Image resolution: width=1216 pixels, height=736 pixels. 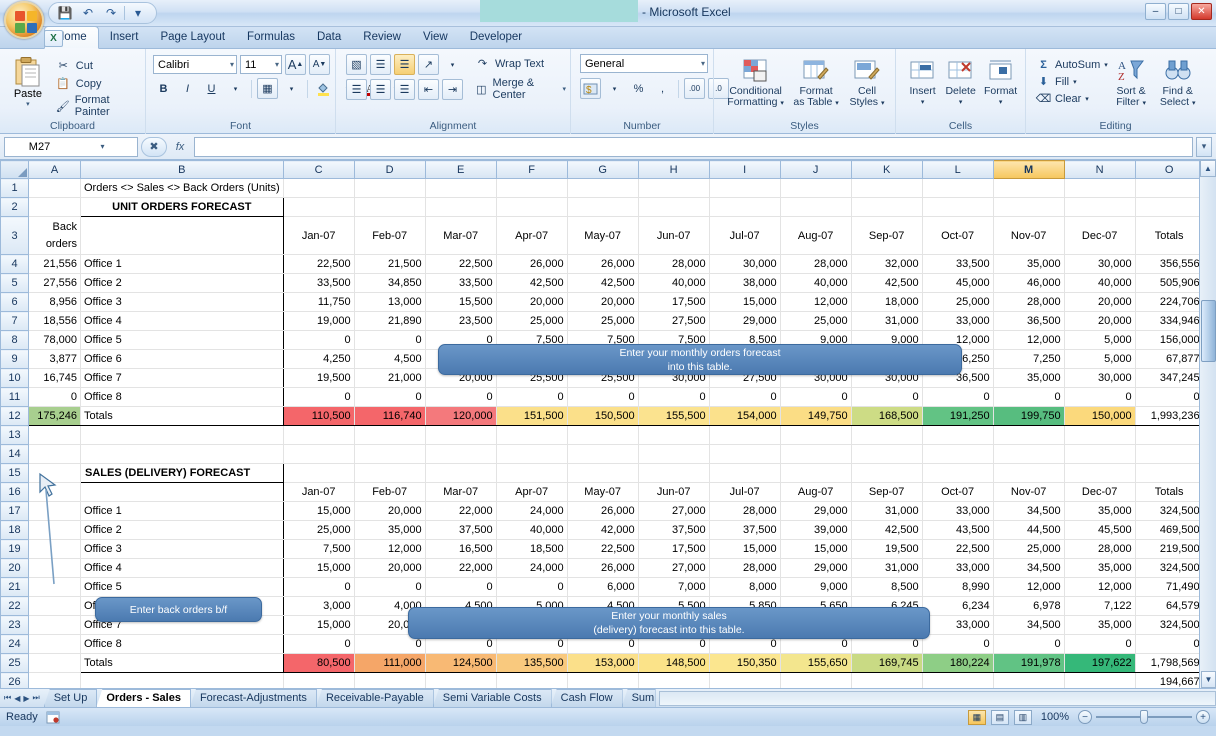 I want to click on column-header-n: N, so click(x=1099, y=169).